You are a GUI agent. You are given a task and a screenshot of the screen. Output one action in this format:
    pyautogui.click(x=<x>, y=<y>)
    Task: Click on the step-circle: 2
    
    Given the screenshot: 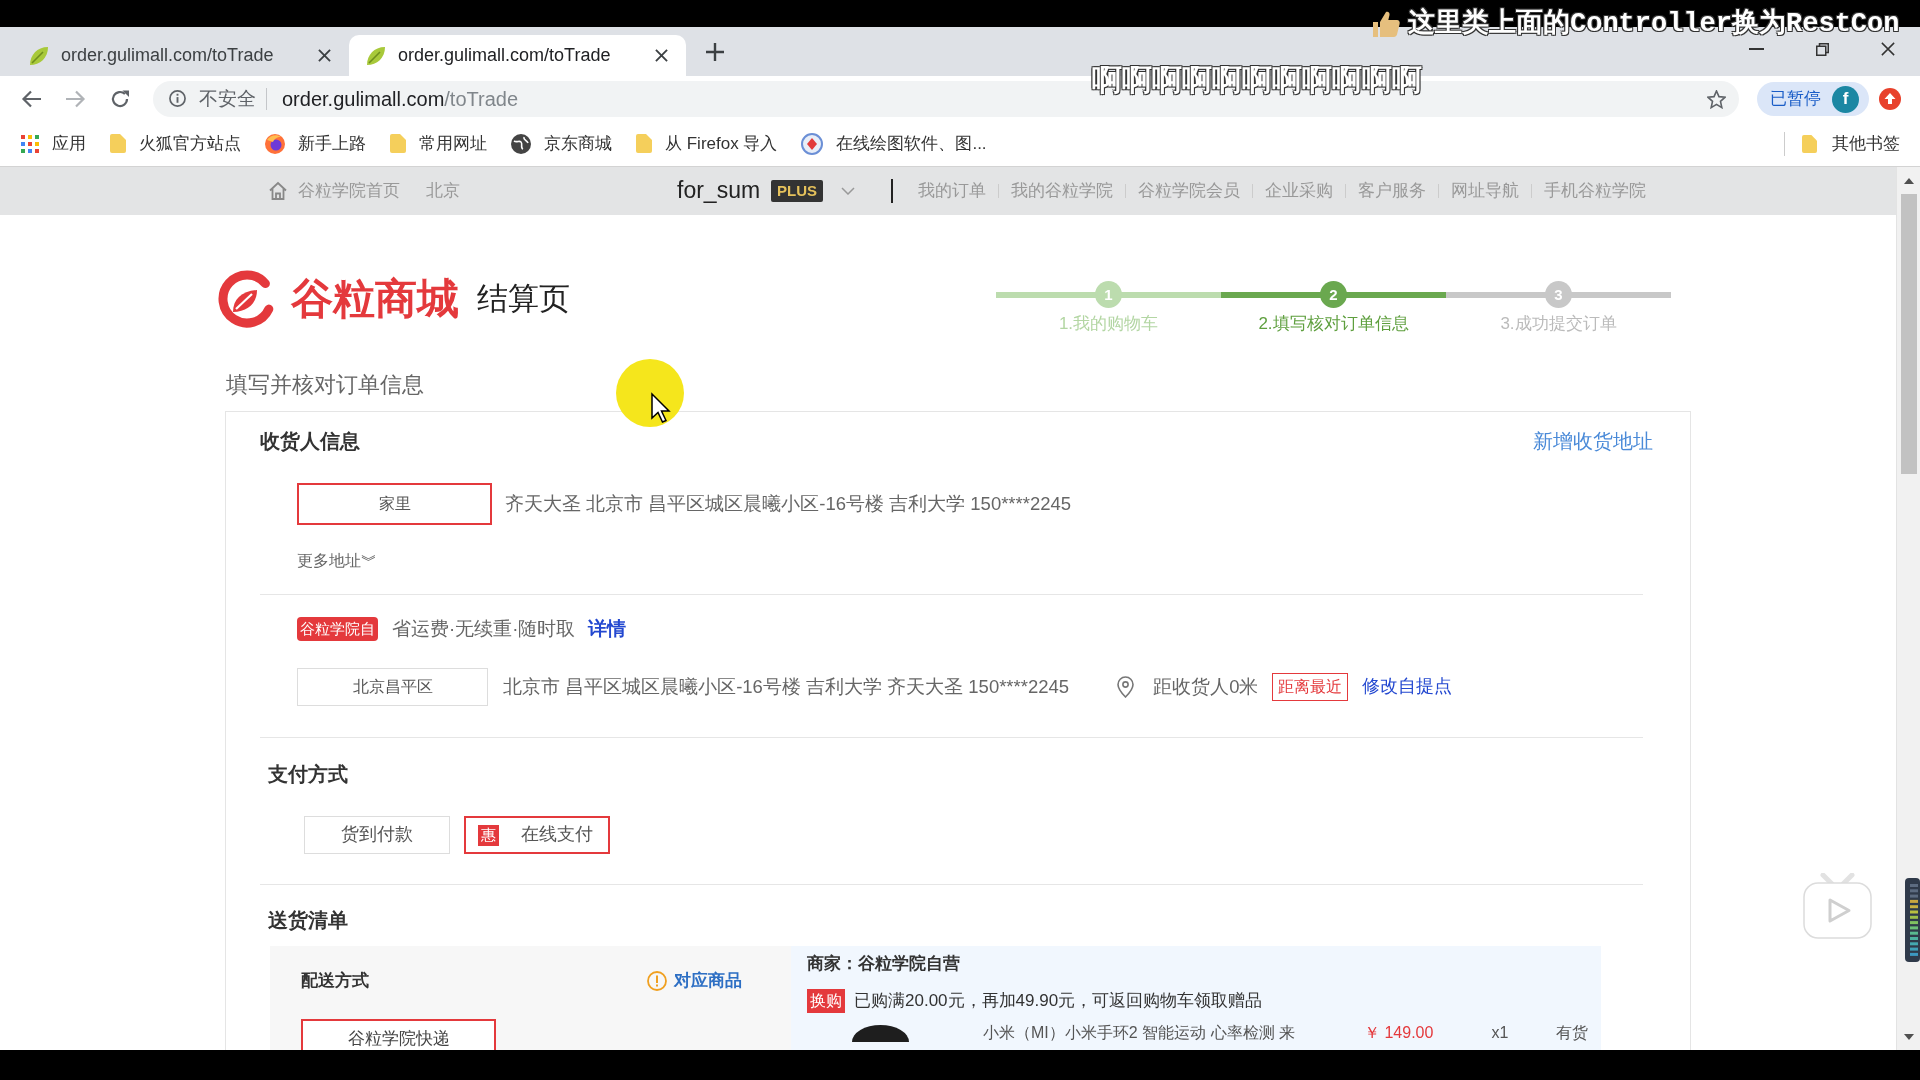 What is the action you would take?
    pyautogui.click(x=1333, y=294)
    